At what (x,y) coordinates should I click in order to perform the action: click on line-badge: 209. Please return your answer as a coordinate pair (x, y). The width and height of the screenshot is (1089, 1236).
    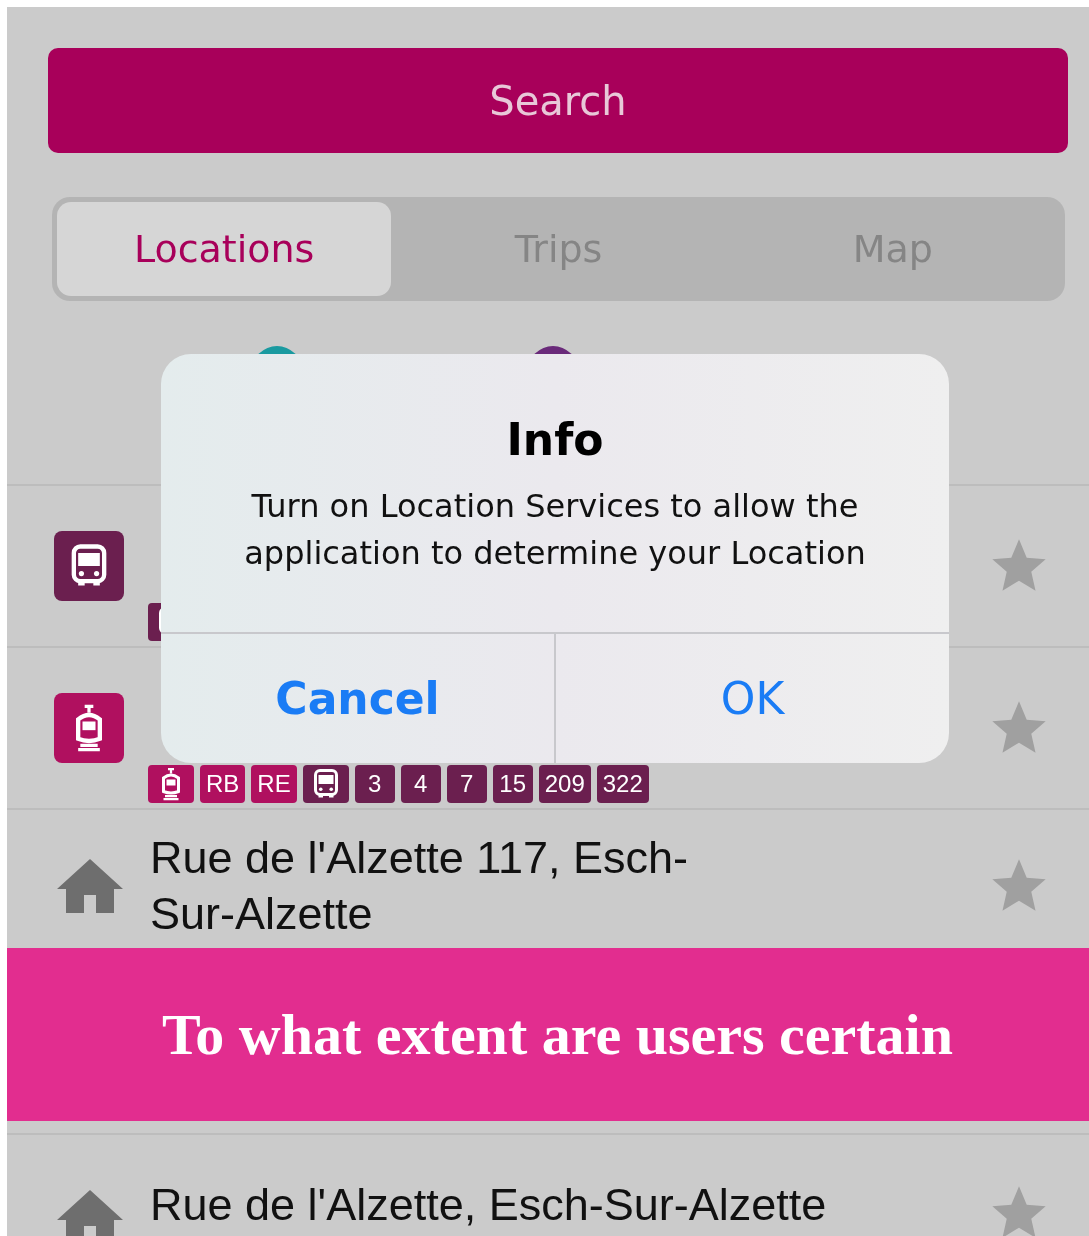
    Looking at the image, I should click on (564, 784).